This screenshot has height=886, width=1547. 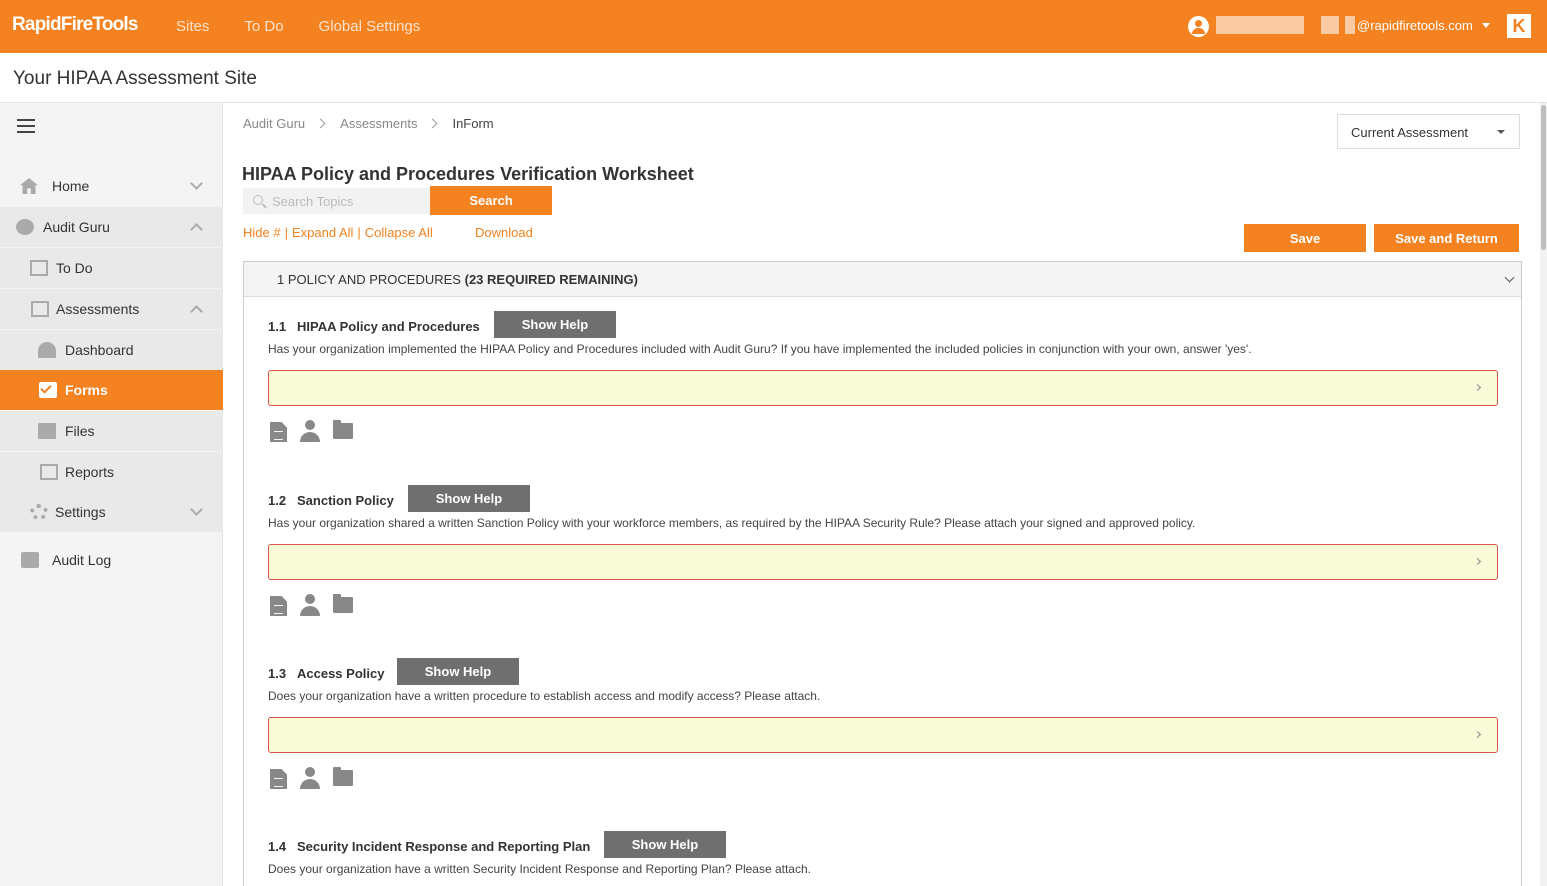 What do you see at coordinates (277, 500) in the screenshot?
I see `question-number: 1.2` at bounding box center [277, 500].